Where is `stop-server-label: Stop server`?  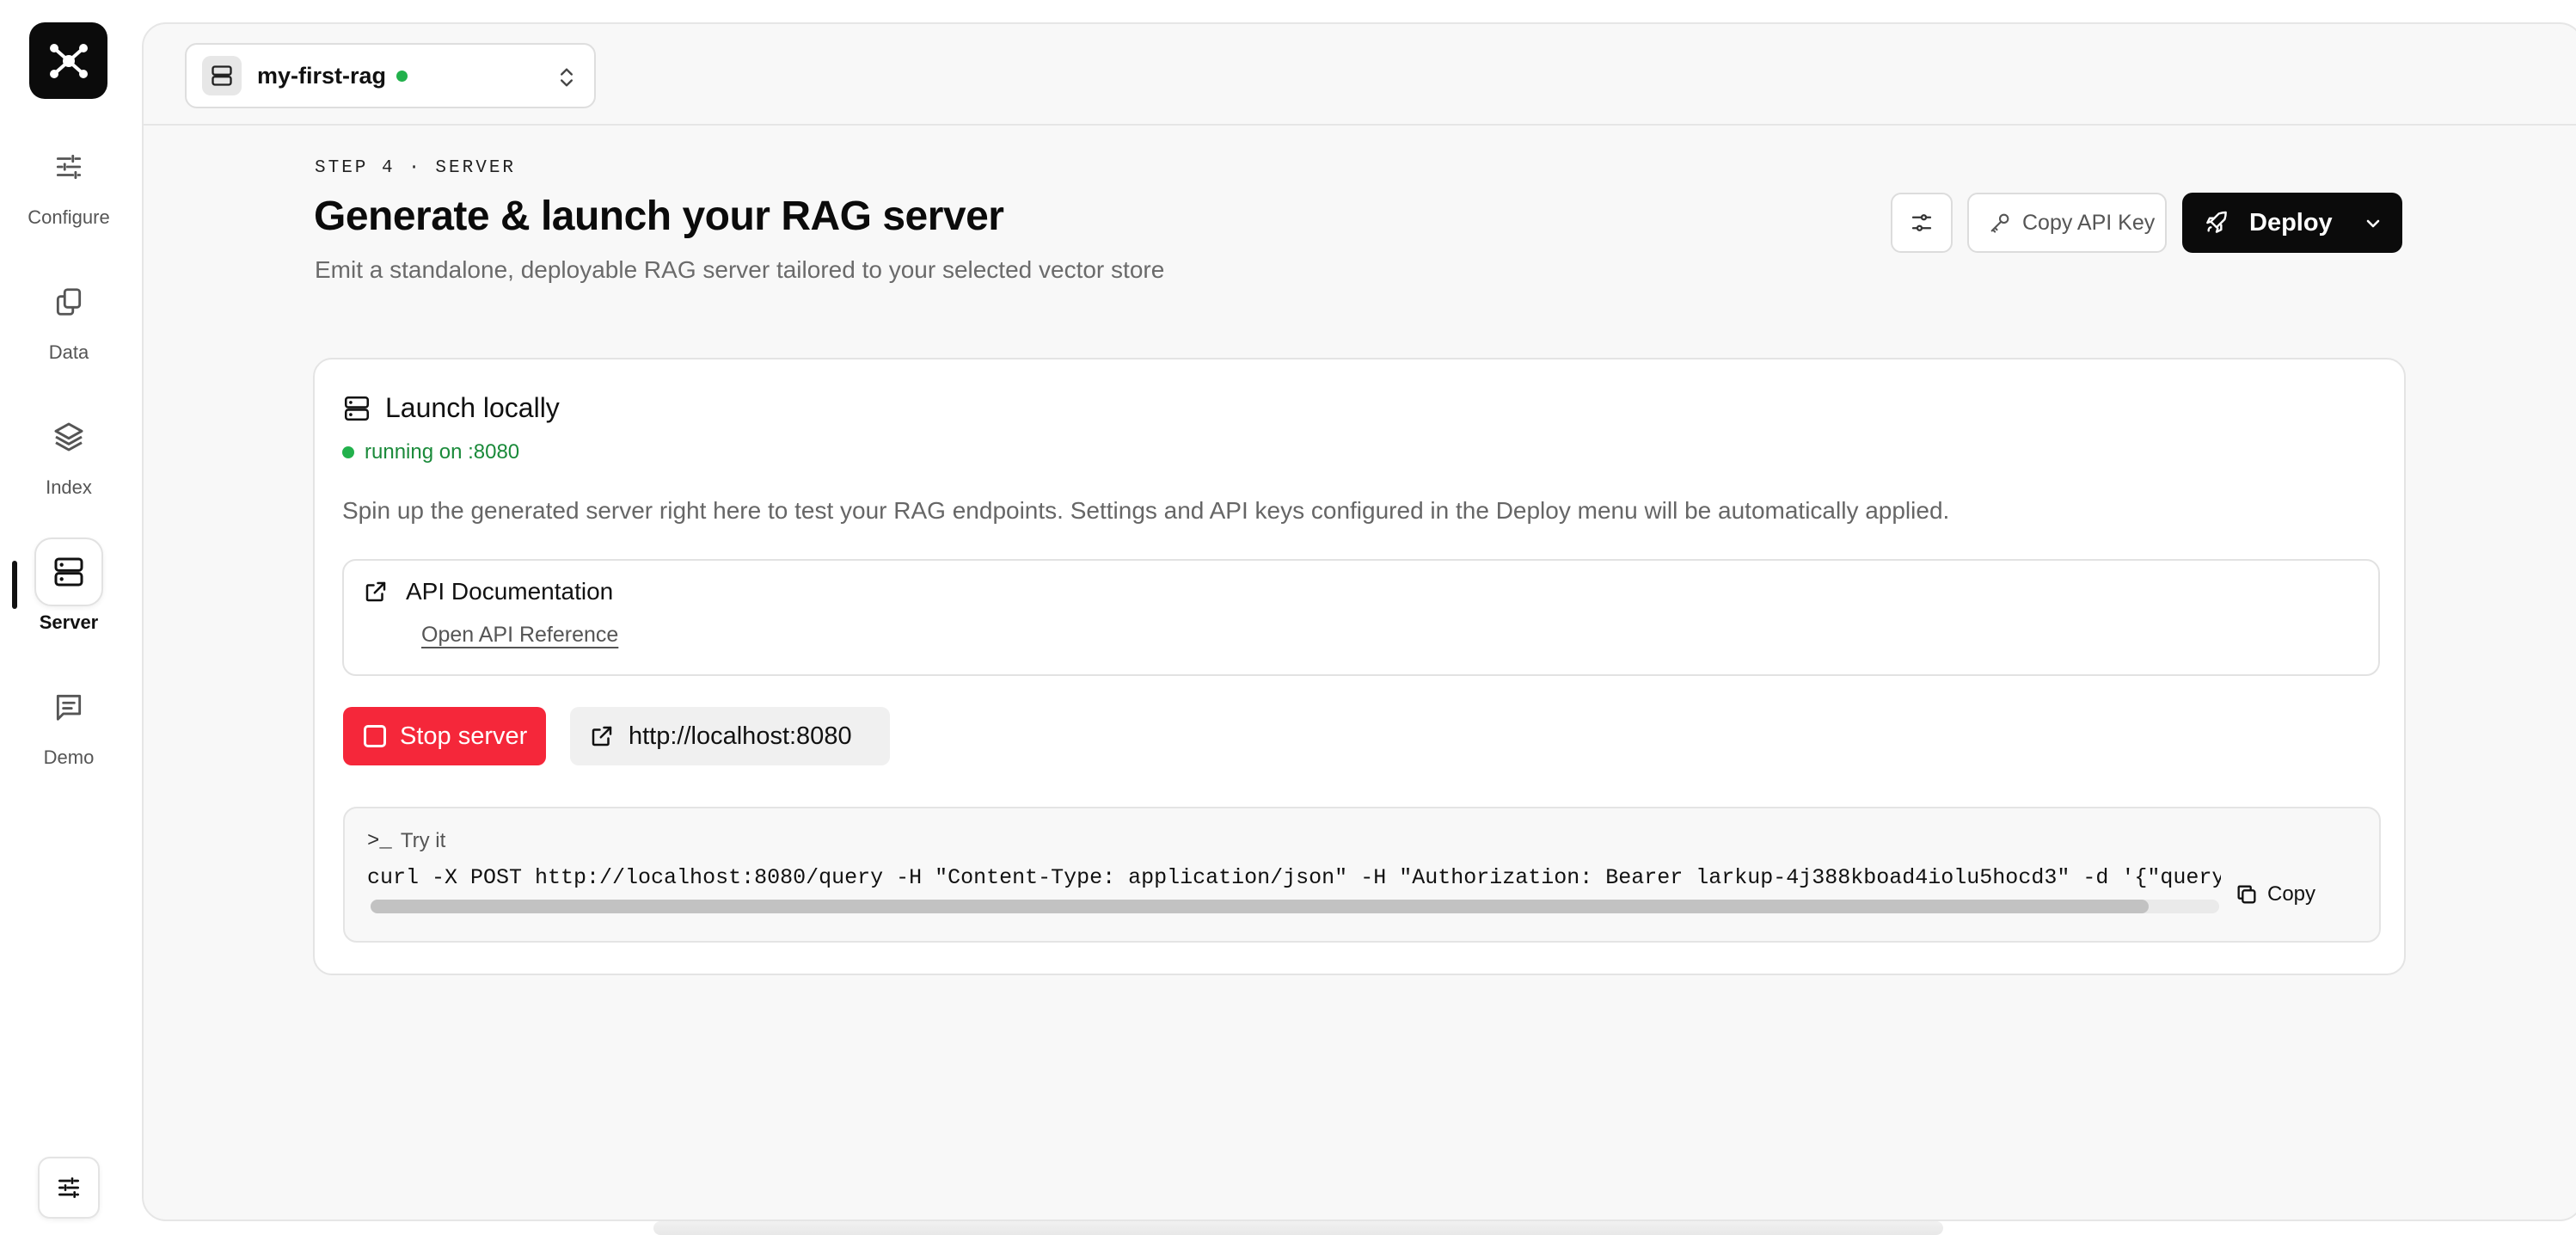 stop-server-label: Stop server is located at coordinates (464, 736).